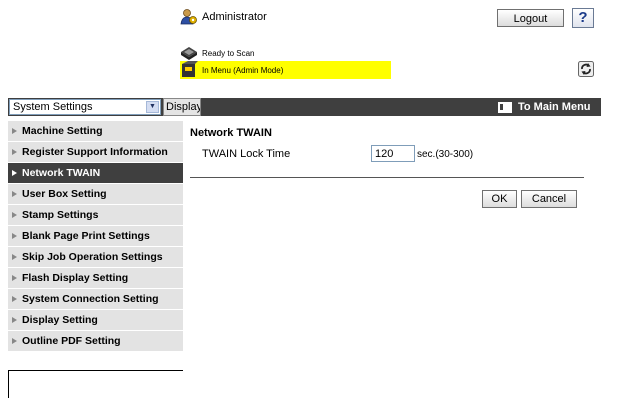 The width and height of the screenshot is (617, 398). What do you see at coordinates (60, 320) in the screenshot?
I see `sidebar-item-label: Display Setting` at bounding box center [60, 320].